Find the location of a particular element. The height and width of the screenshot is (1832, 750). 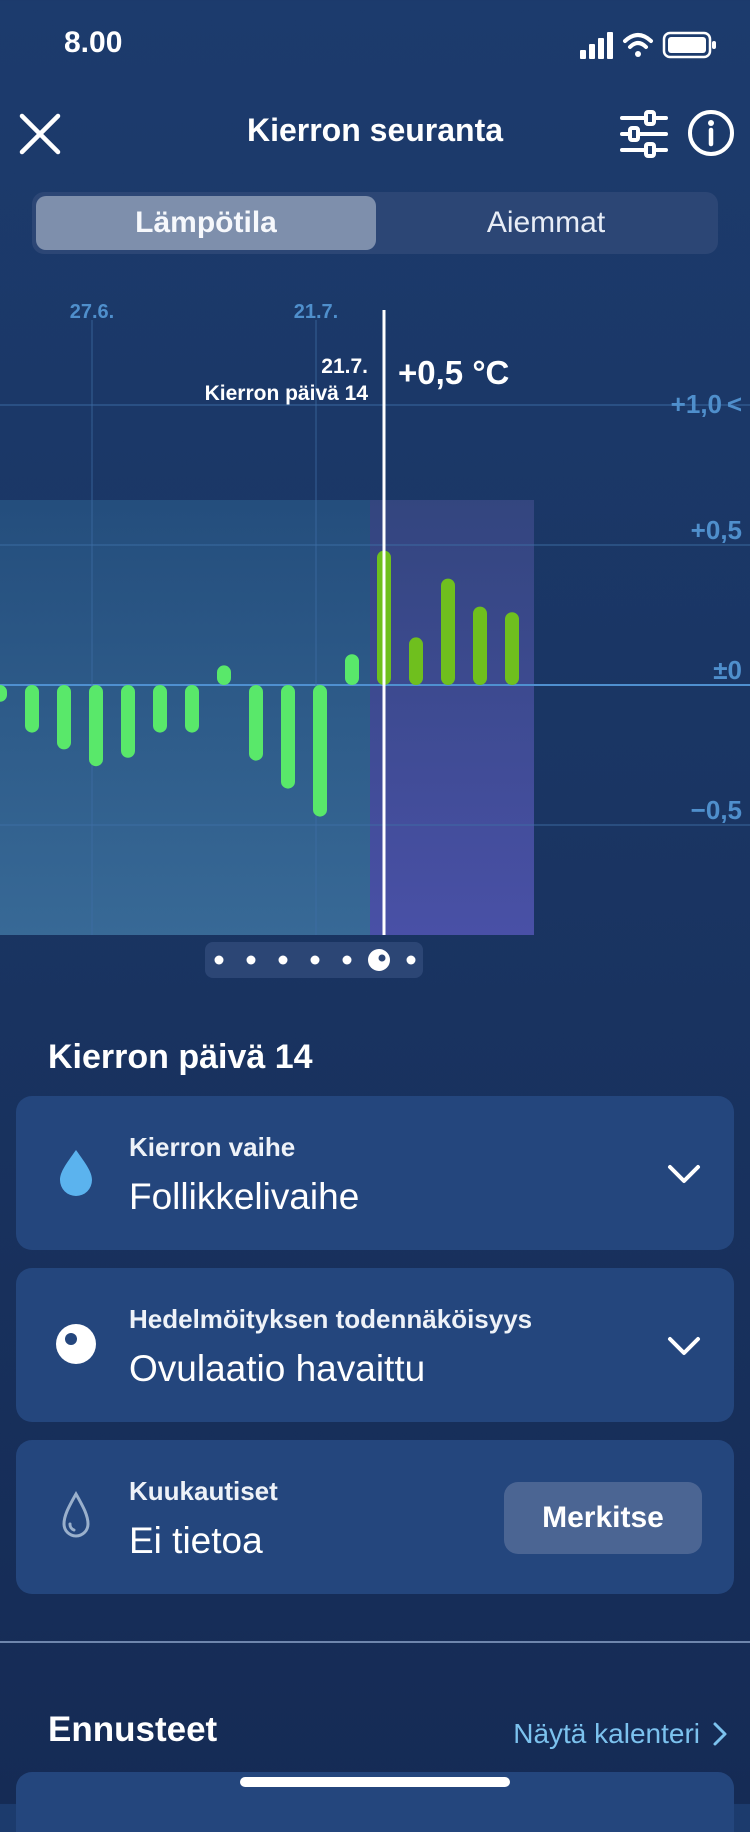

forecast-title: Ennusteet is located at coordinates (133, 1729).